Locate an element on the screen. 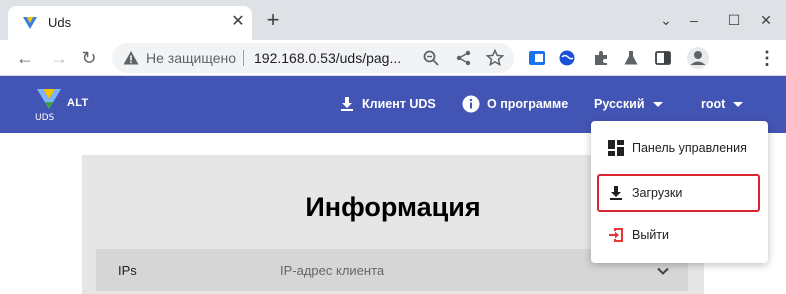 The image size is (786, 294). chevron-down-icon is located at coordinates (663, 271).